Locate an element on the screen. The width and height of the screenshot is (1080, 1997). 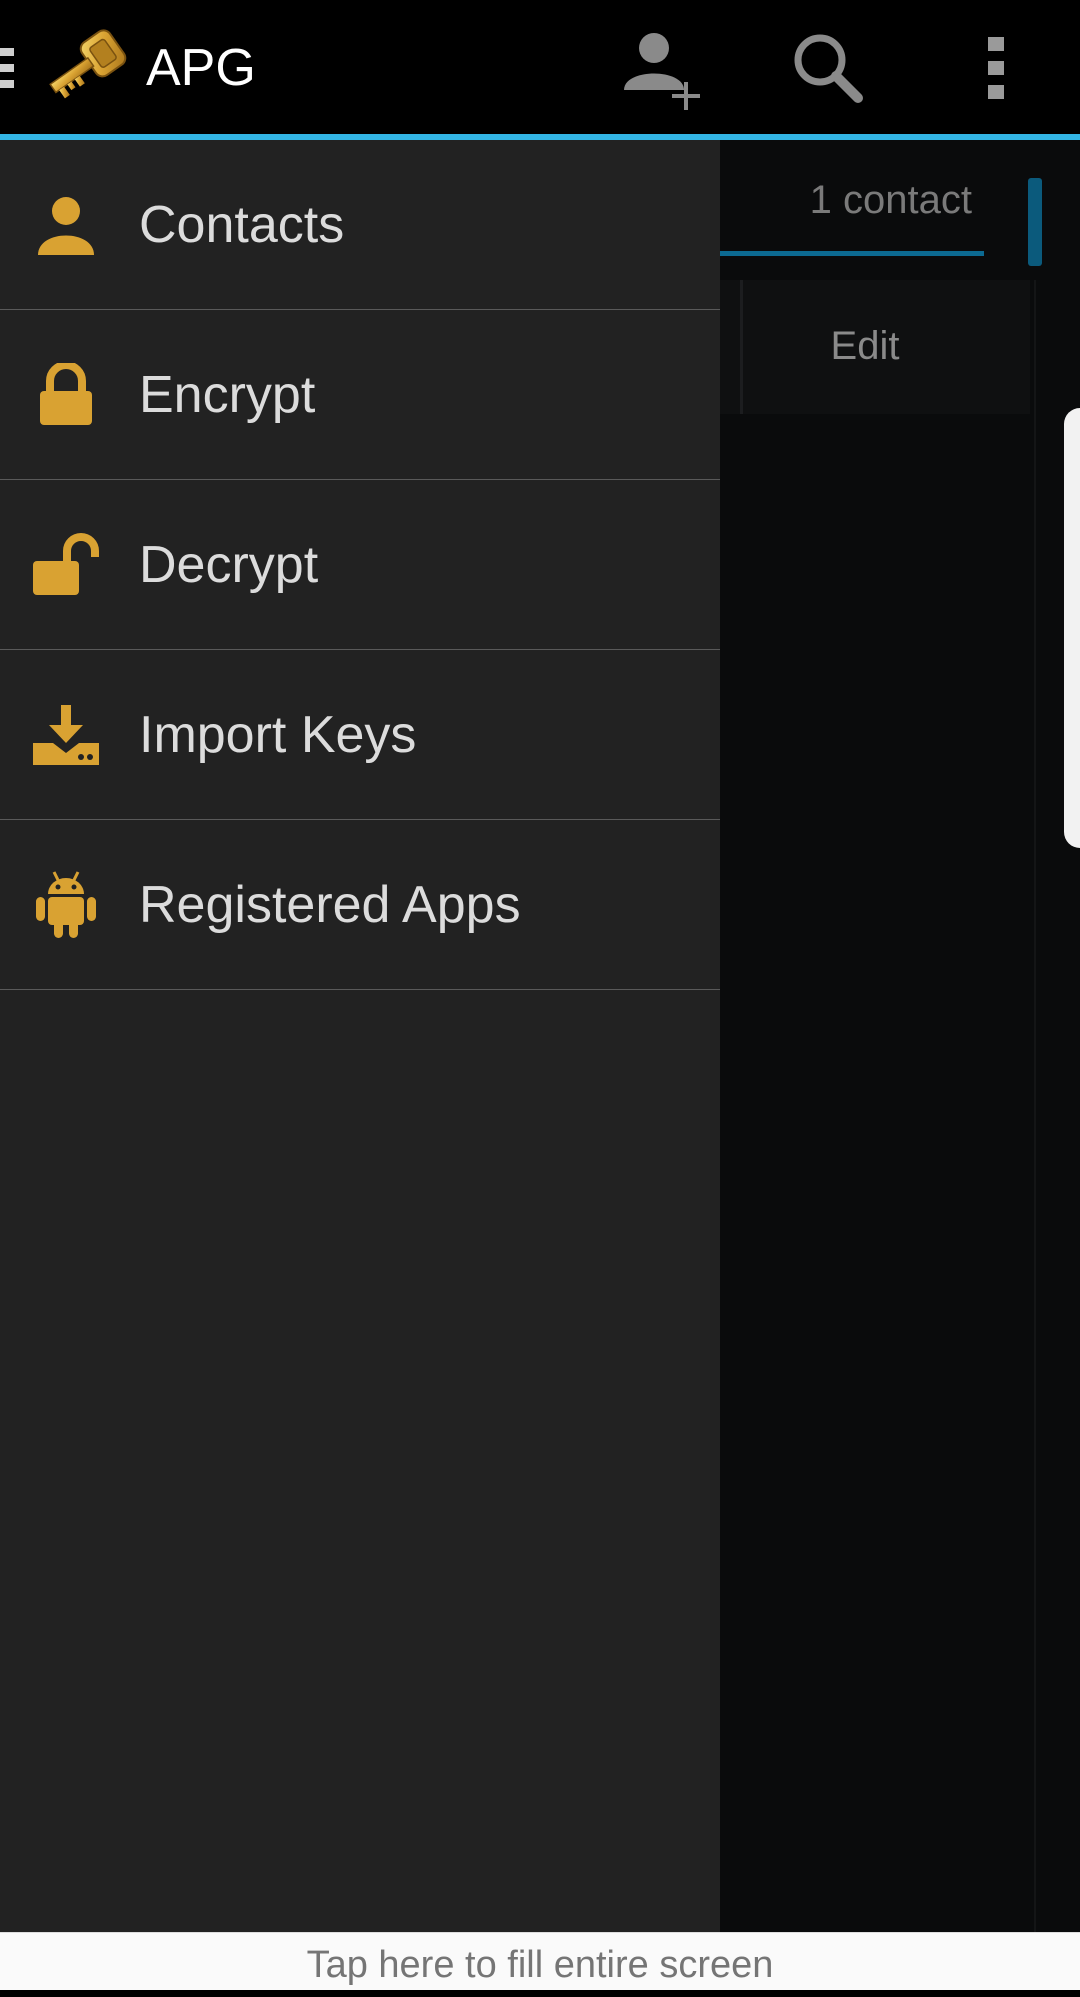
content-divider is located at coordinates (1035, 1130).